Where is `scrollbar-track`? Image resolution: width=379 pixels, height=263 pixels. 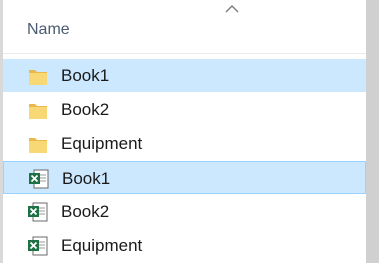
scrollbar-track is located at coordinates (372, 131).